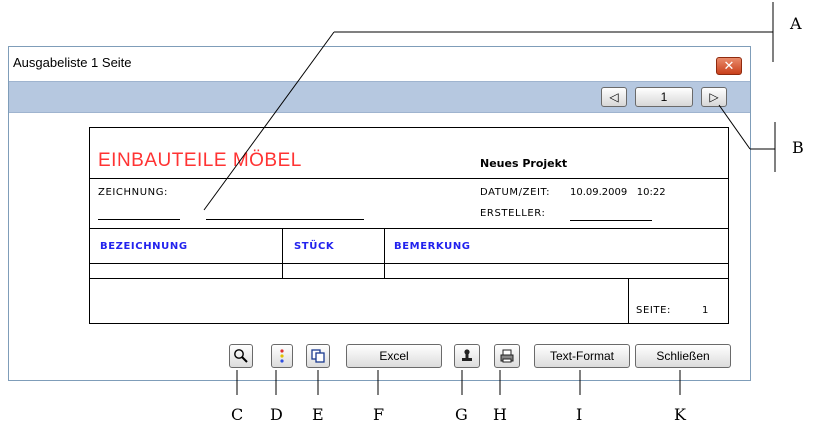  Describe the element at coordinates (269, 121) in the screenshot. I see `callout-a-pointer` at that location.